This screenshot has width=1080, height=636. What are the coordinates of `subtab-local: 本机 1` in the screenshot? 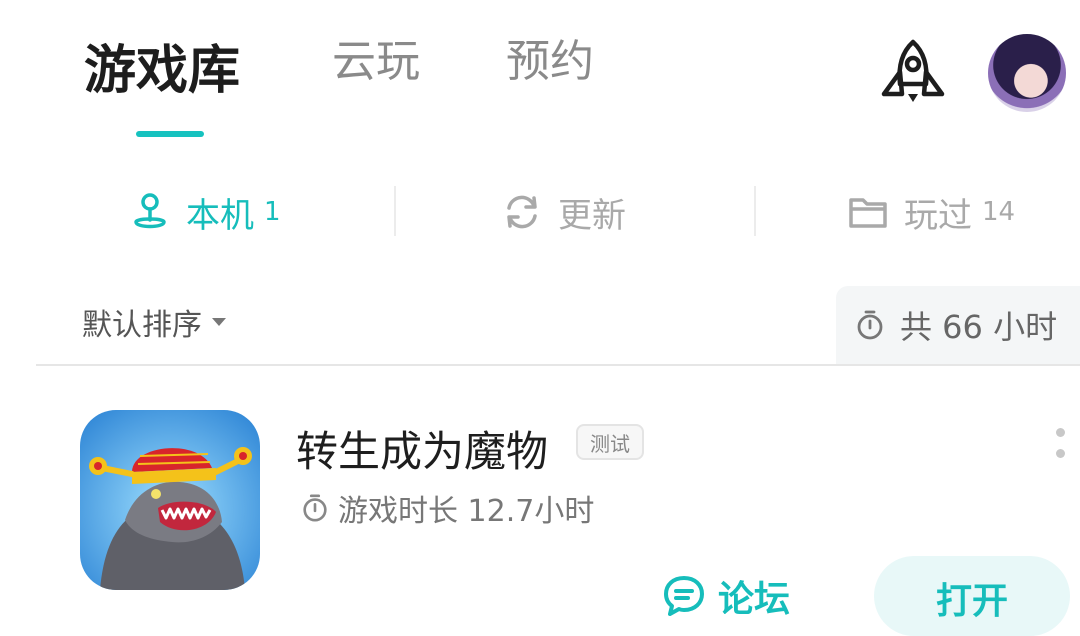 It's located at (204, 213).